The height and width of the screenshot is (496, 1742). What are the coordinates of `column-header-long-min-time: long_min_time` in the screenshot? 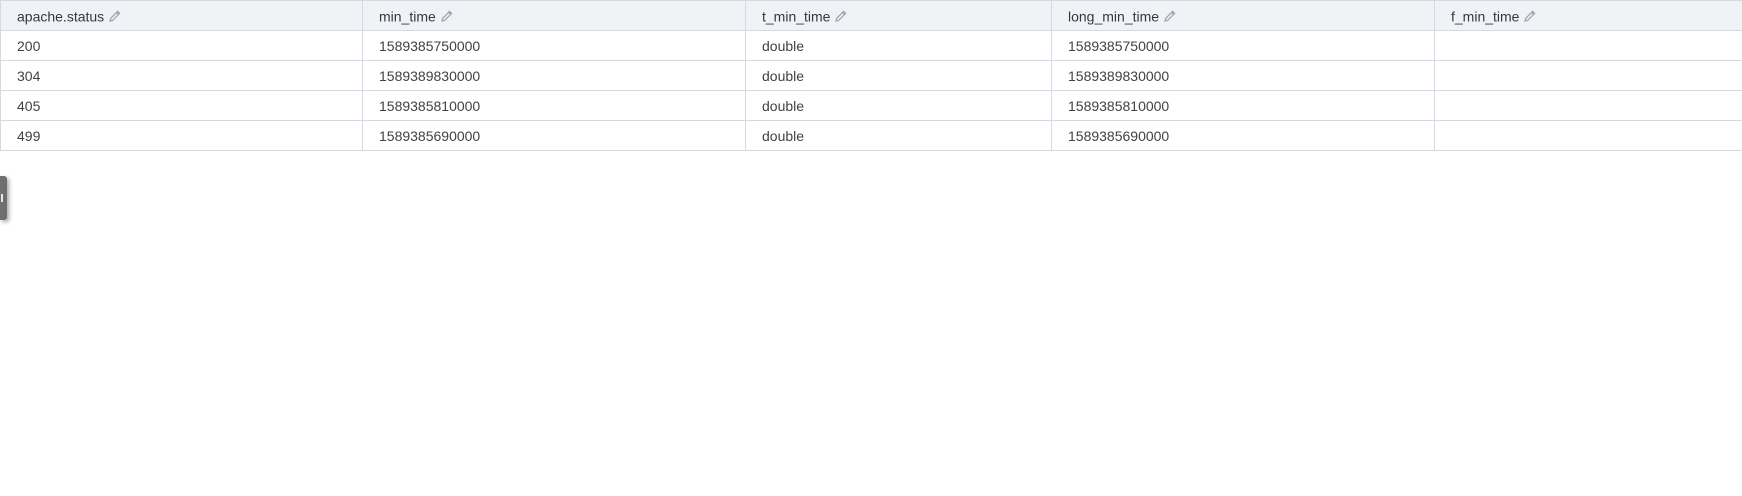 It's located at (1243, 15).